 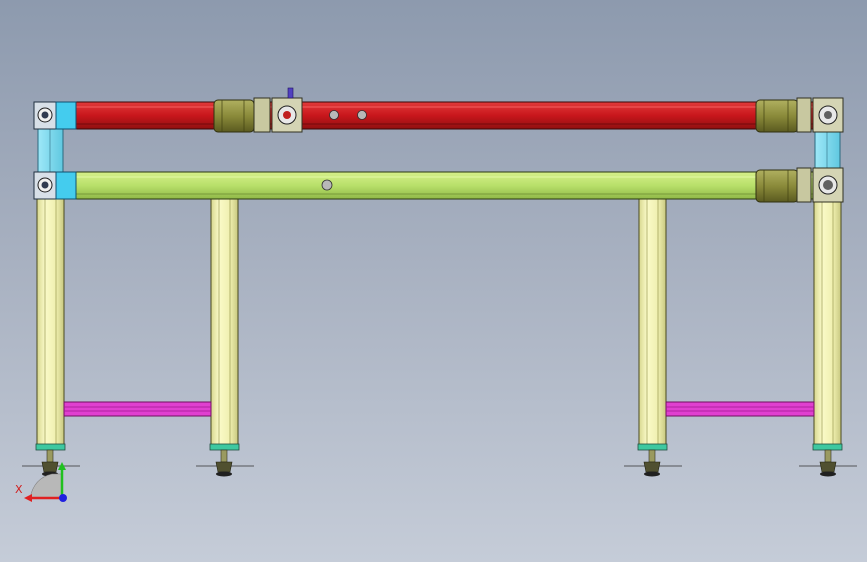 I want to click on lower-right-drive-motor, so click(x=799, y=185).